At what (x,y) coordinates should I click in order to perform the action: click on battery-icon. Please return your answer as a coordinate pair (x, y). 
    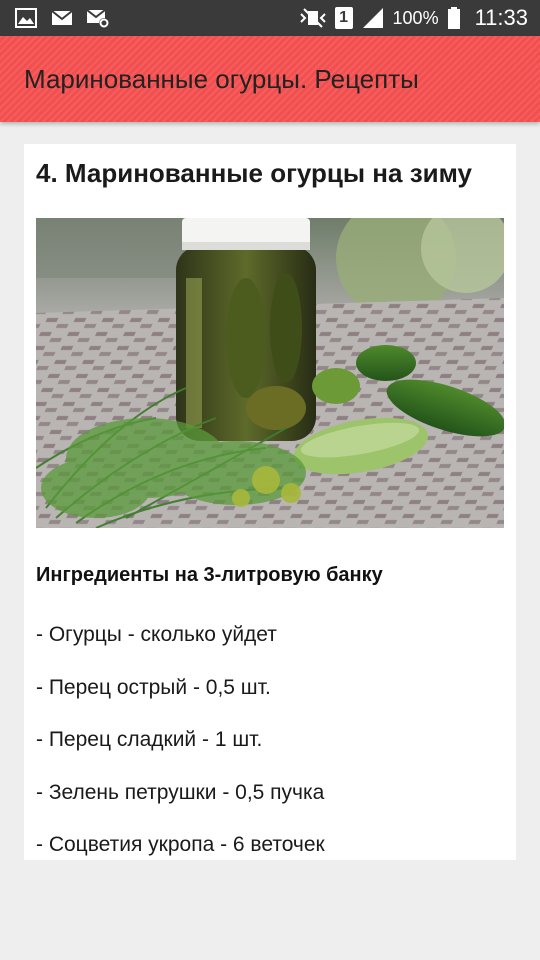
    Looking at the image, I should click on (453, 18).